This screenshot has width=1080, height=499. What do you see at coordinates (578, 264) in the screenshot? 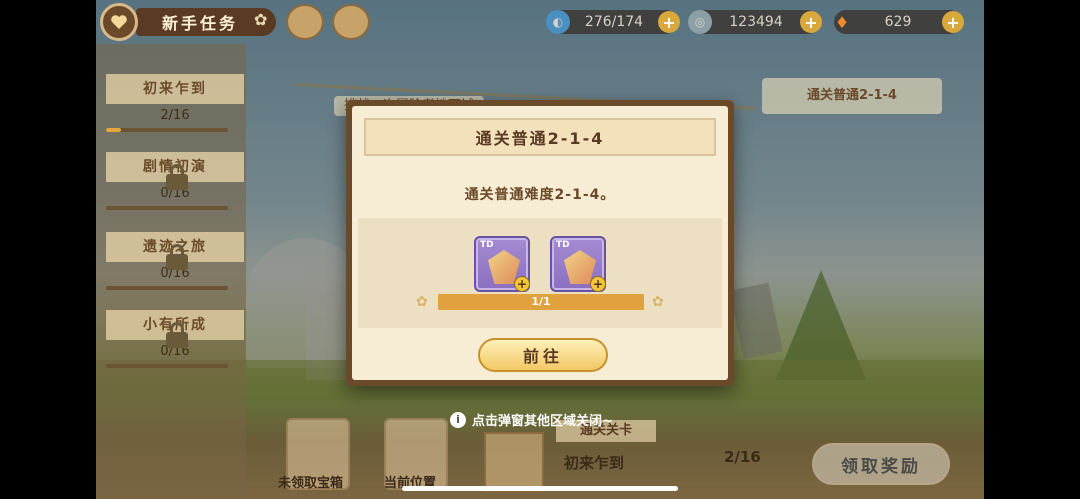
I see `reward-item-2: TD +` at bounding box center [578, 264].